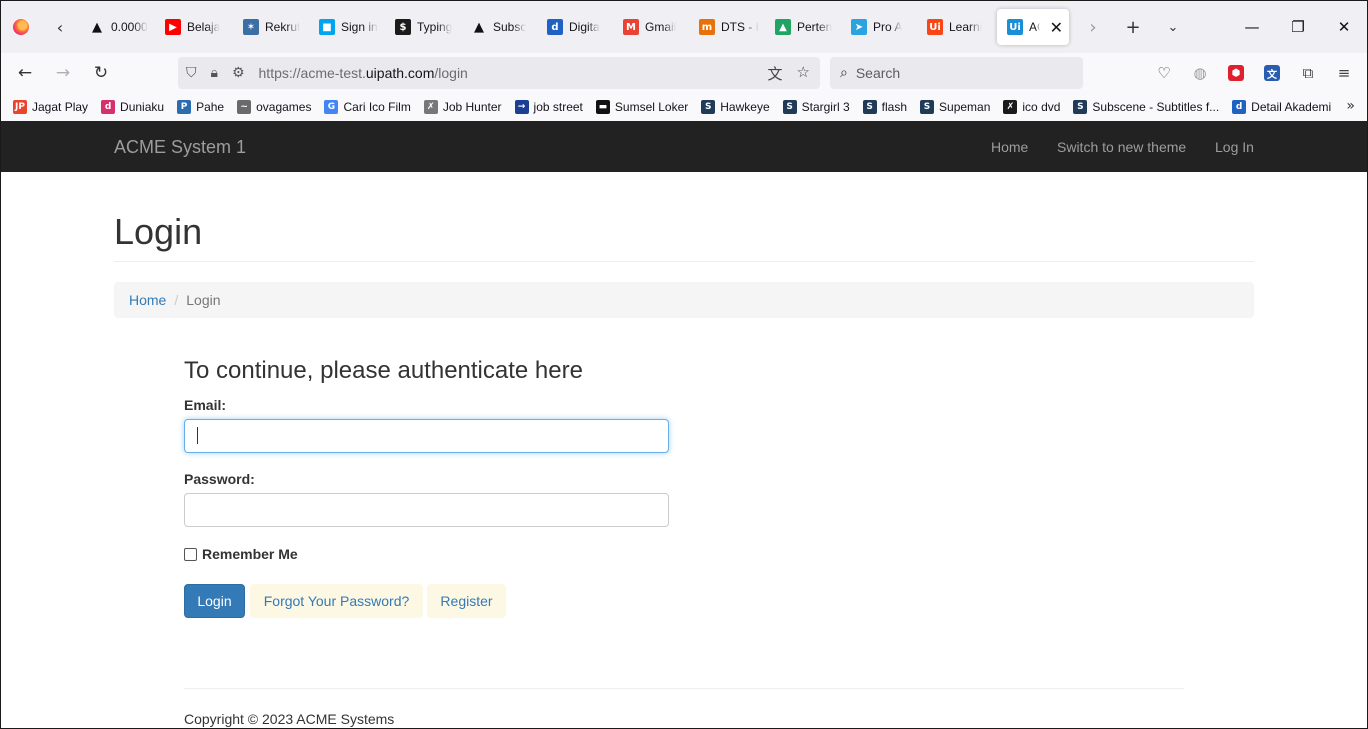 The width and height of the screenshot is (1368, 729). I want to click on tab-title: Belaja, so click(204, 27).